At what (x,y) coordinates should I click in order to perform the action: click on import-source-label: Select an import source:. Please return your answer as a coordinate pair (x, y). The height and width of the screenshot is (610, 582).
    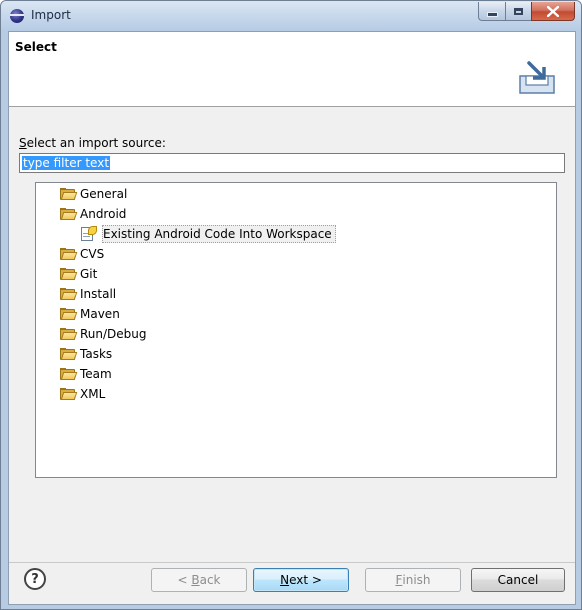
    Looking at the image, I should click on (92, 143).